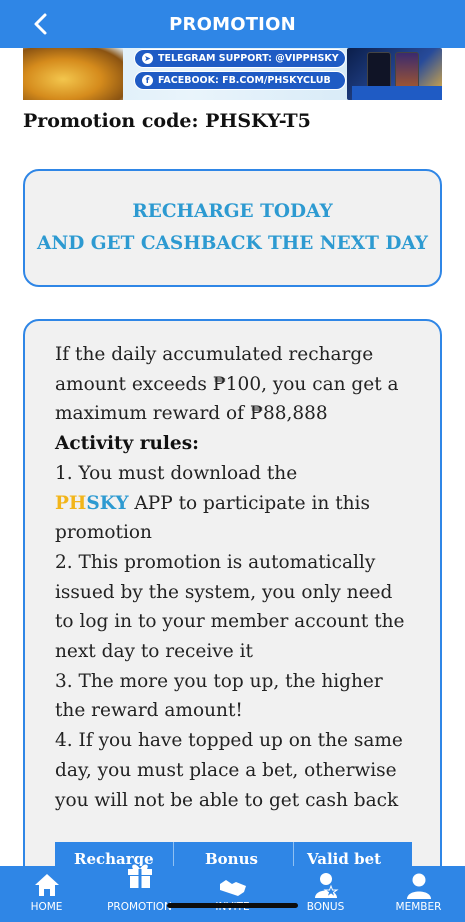  What do you see at coordinates (214, 354) in the screenshot?
I see `intro-line: If the daily accumulated recharge` at bounding box center [214, 354].